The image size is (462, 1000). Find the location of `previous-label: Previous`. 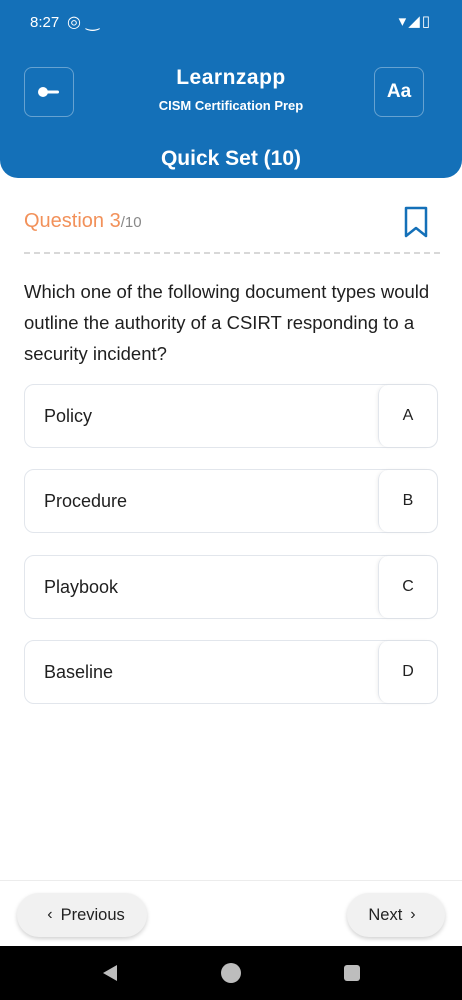

previous-label: Previous is located at coordinates (92, 914).